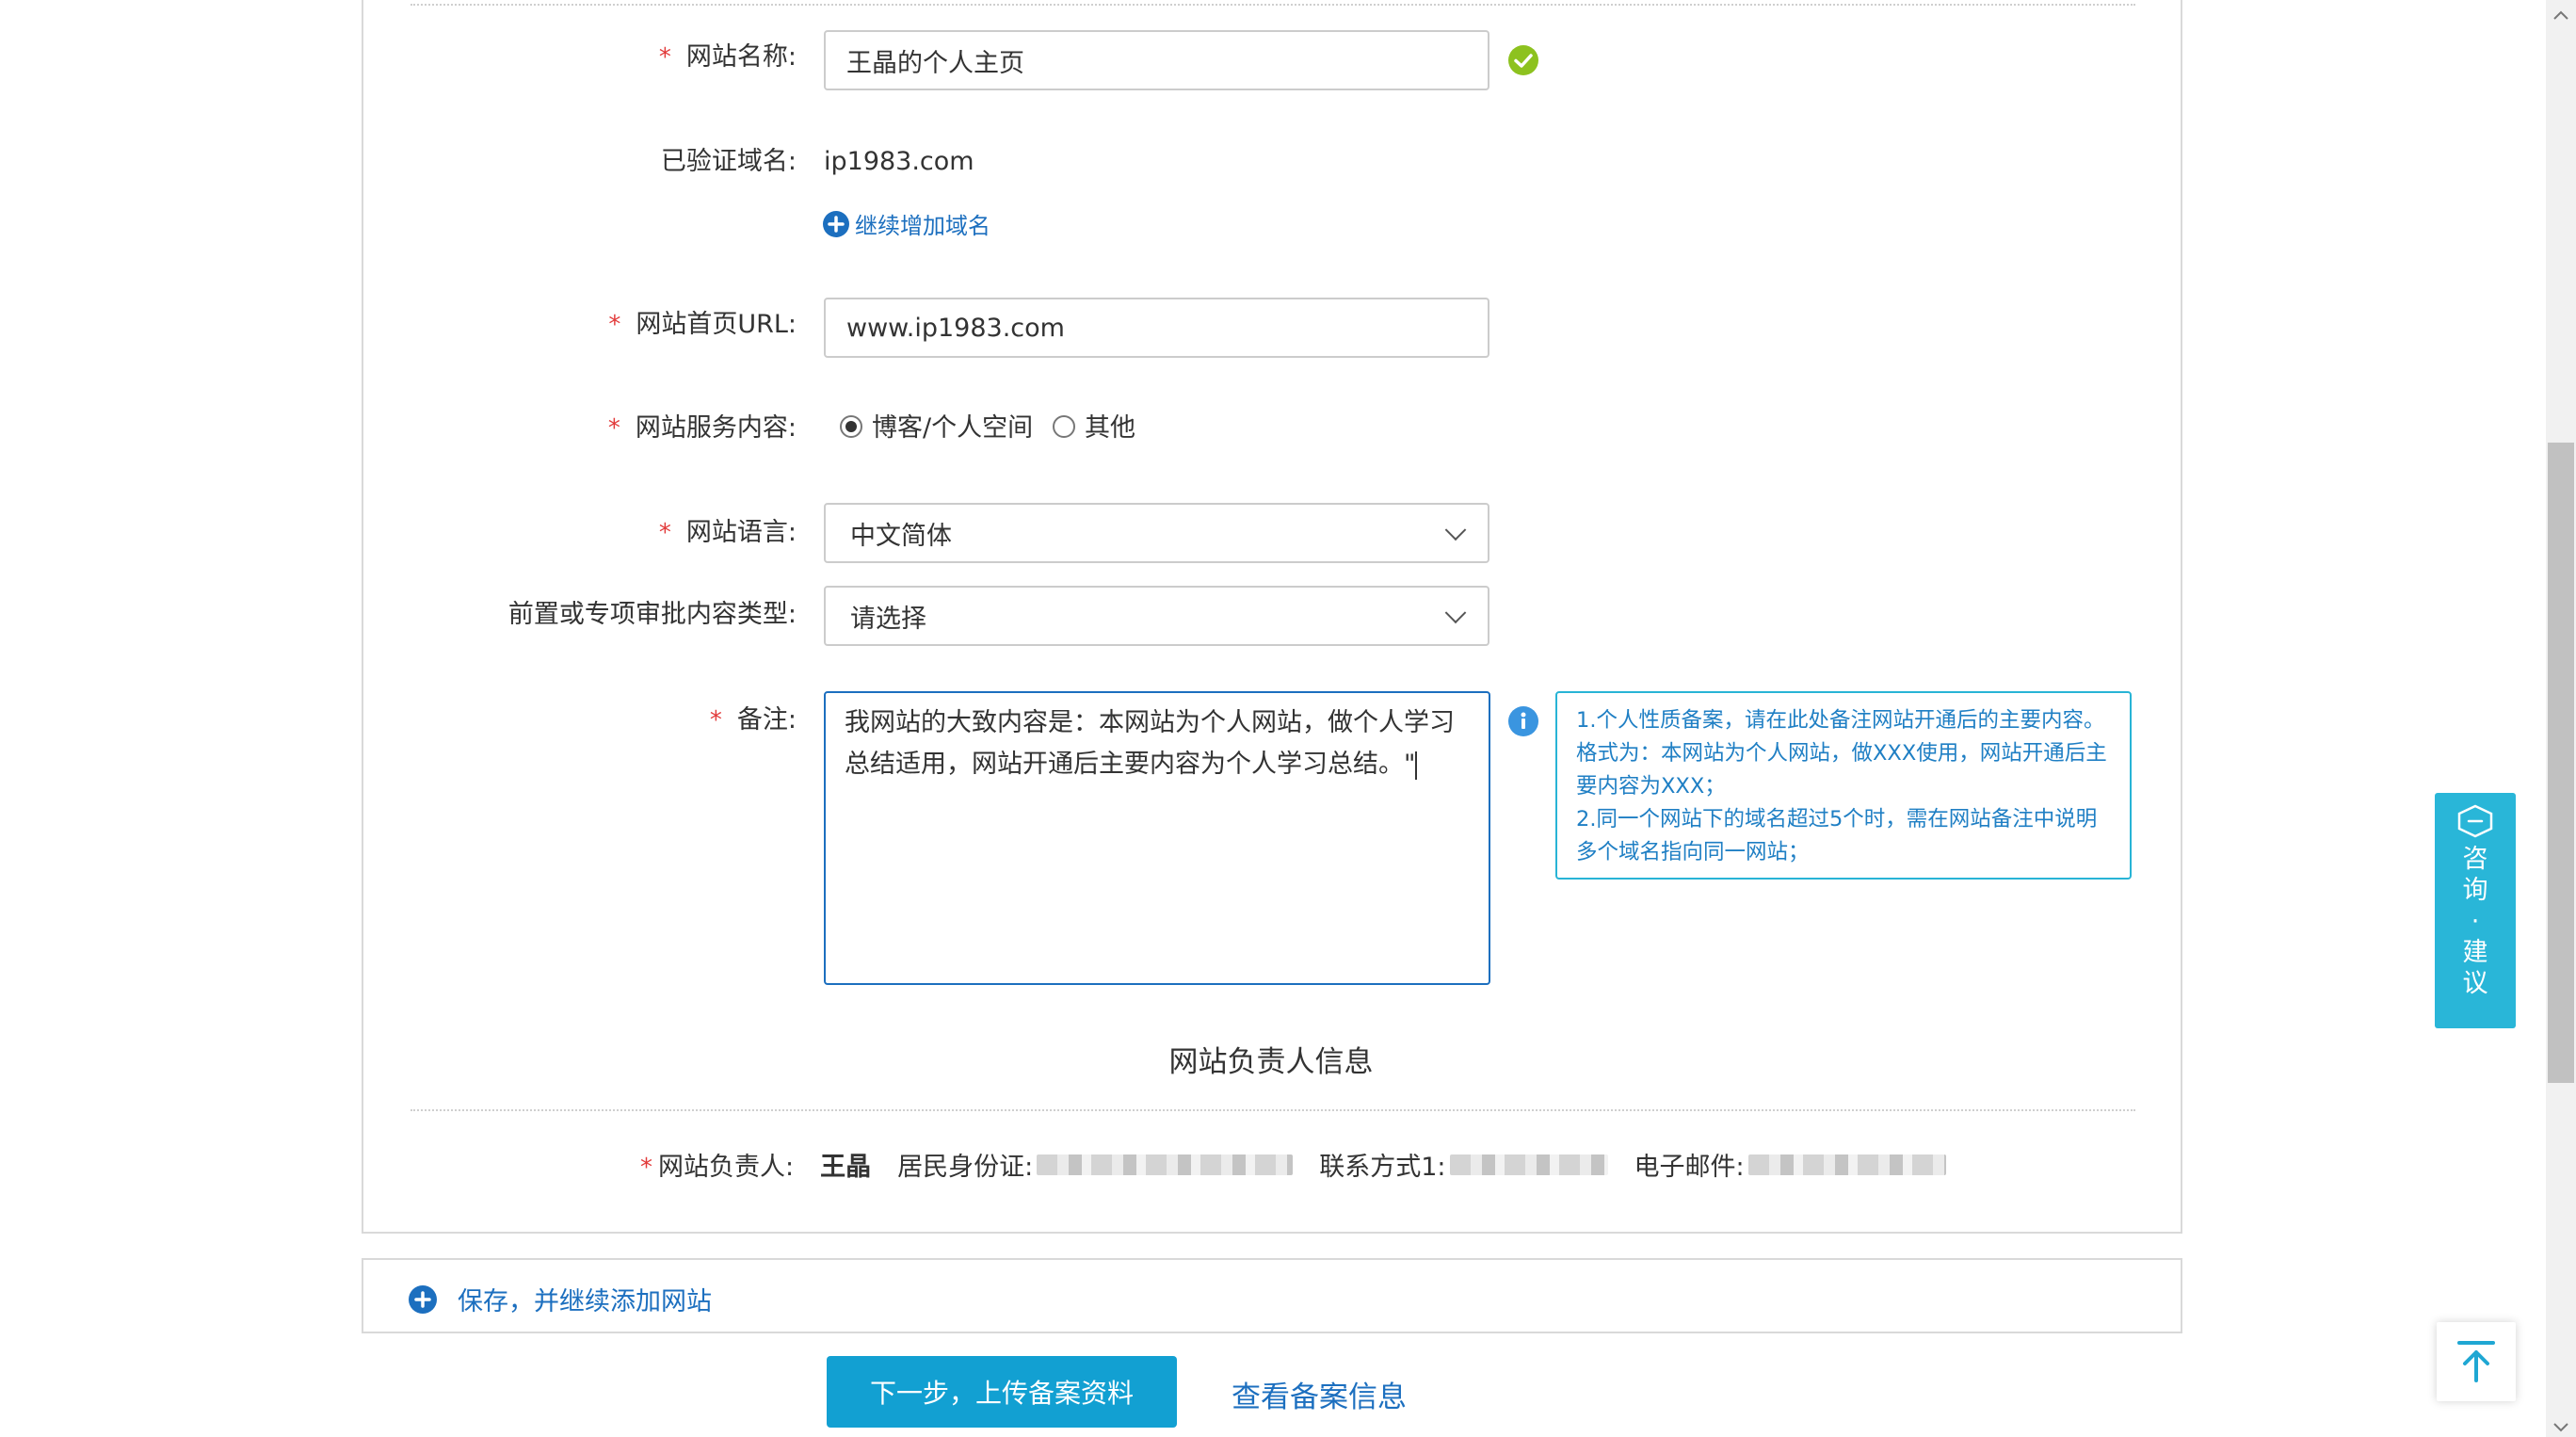 The height and width of the screenshot is (1437, 2576). Describe the element at coordinates (1273, 1110) in the screenshot. I see `owner-divider` at that location.